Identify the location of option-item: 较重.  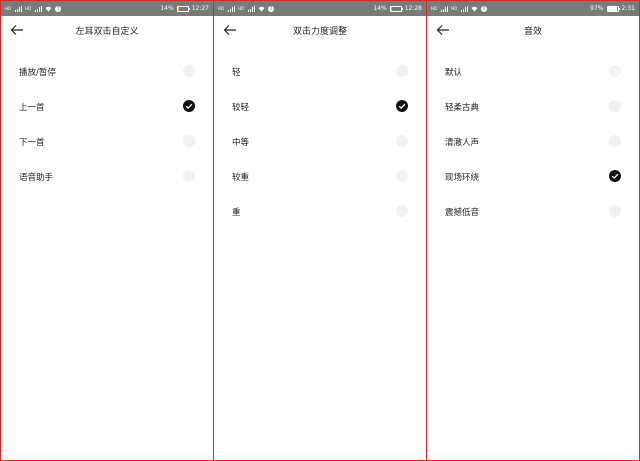
(320, 176).